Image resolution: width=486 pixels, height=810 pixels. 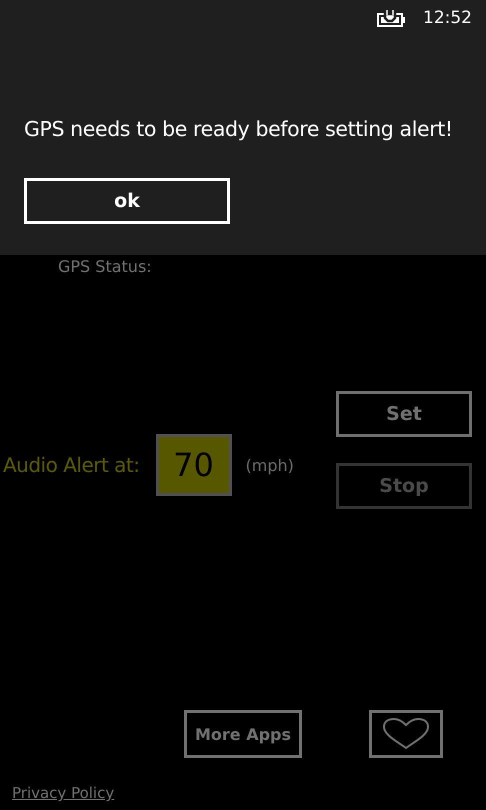 What do you see at coordinates (447, 18) in the screenshot?
I see `clock-time: 12:52` at bounding box center [447, 18].